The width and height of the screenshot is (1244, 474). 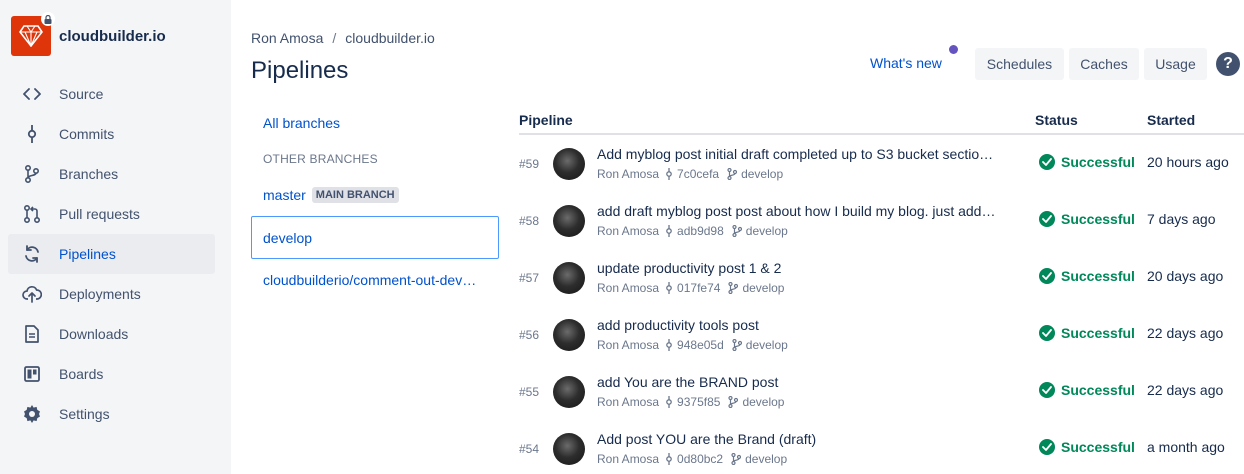 I want to click on pipeline-number: #56, so click(x=529, y=335).